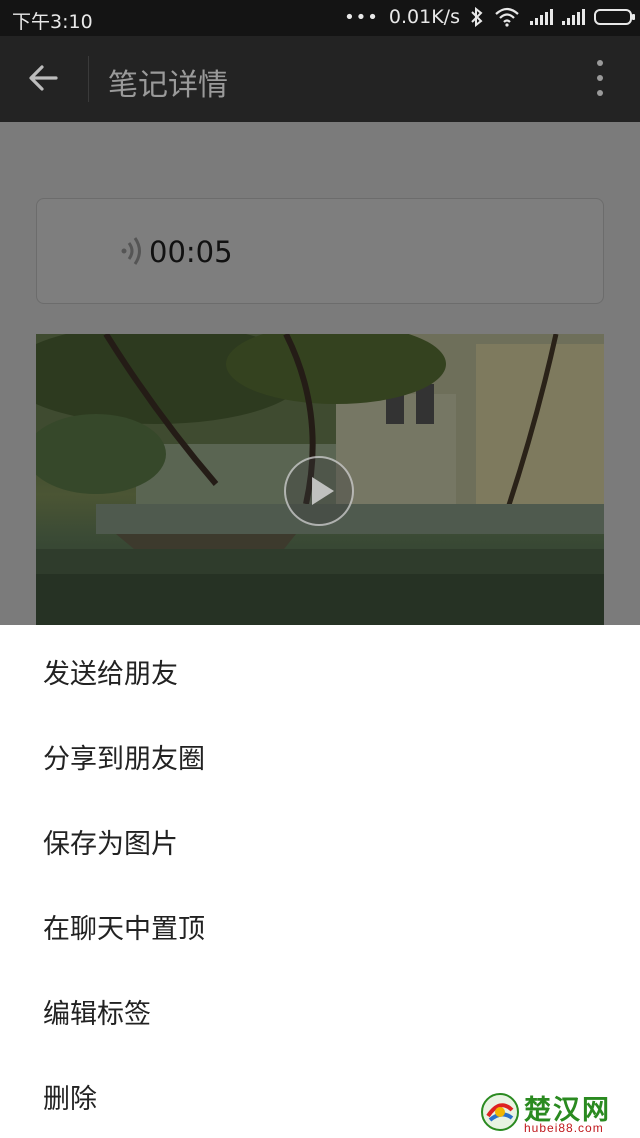 This screenshot has height=1138, width=640. Describe the element at coordinates (320, 79) in the screenshot. I see `app-bar: 笔记详情` at that location.